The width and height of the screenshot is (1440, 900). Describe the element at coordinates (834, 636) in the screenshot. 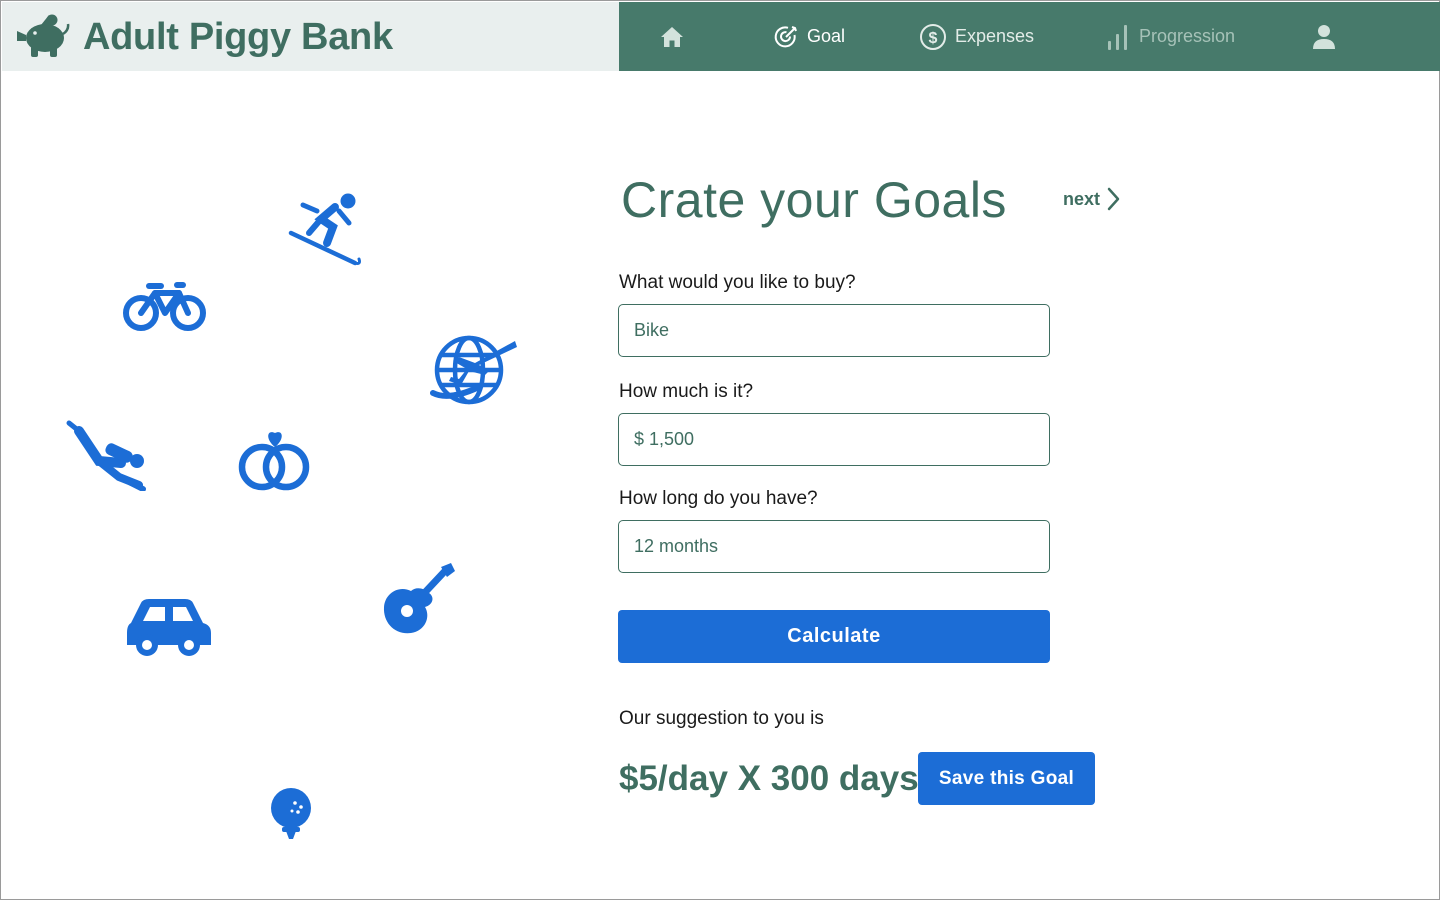

I see `calculate-button: Calculate` at that location.